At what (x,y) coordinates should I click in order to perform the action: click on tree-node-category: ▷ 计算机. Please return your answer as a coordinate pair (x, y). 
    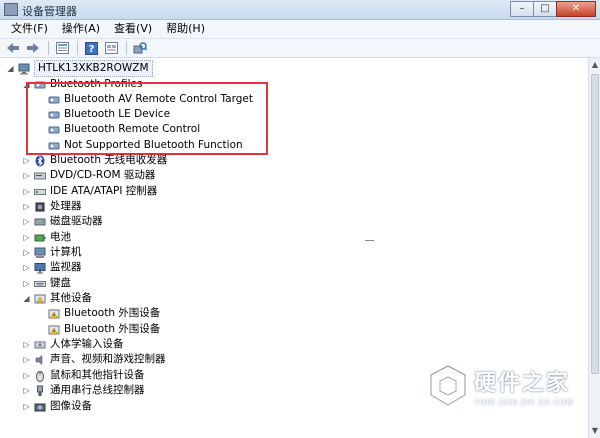
    Looking at the image, I should click on (52, 252).